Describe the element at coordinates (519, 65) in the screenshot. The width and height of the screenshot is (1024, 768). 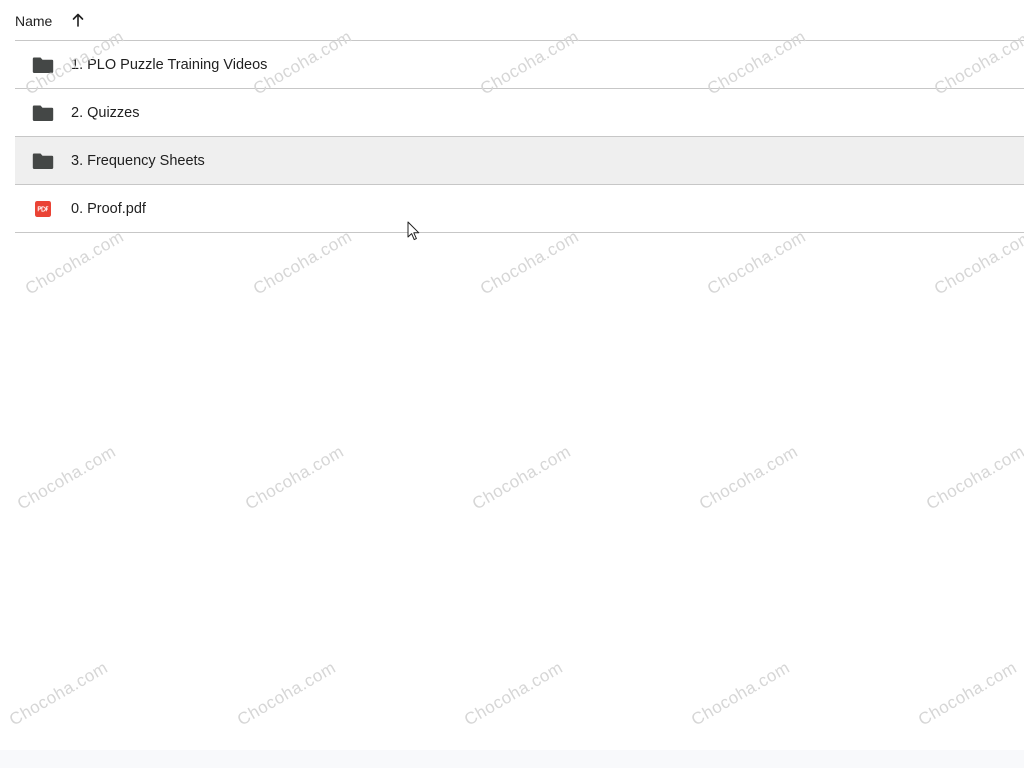
I see `file-row-plo-puzzle-training-videos: 1. PLO Puzzle Training Videos` at that location.